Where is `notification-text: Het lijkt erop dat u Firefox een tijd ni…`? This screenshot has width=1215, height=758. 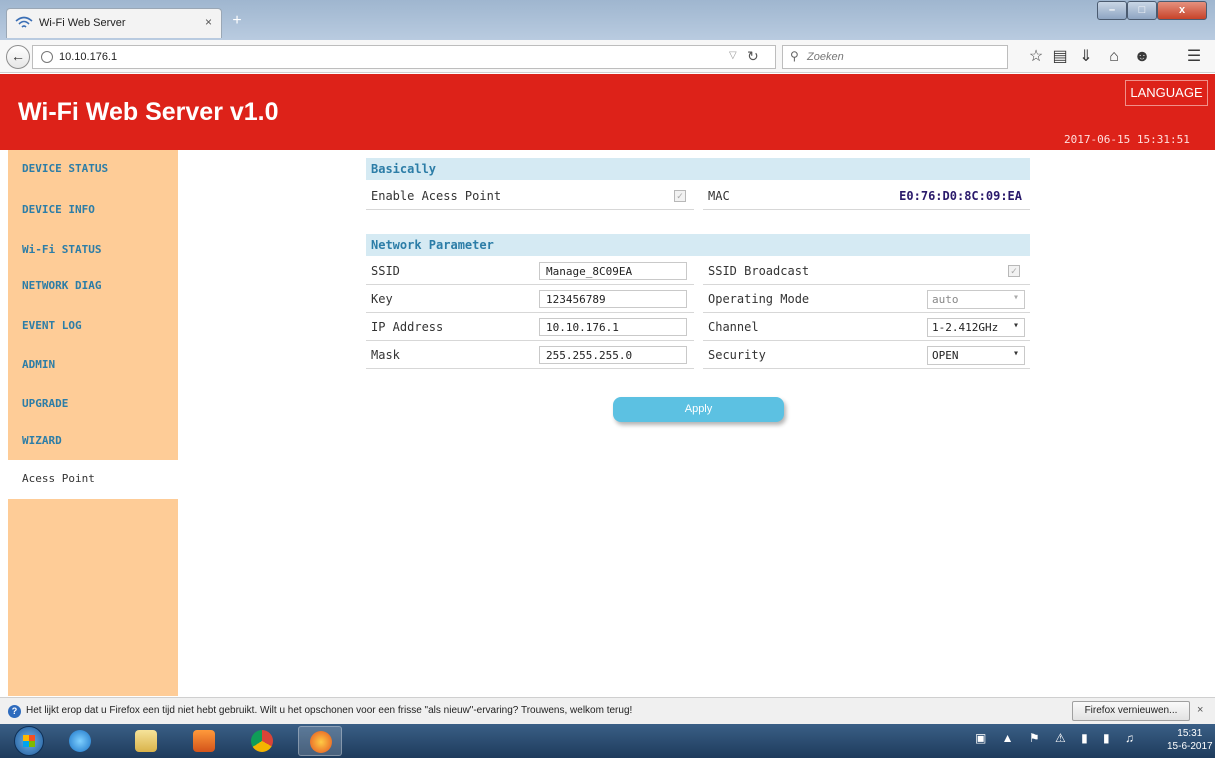 notification-text: Het lijkt erop dat u Firefox een tijd ni… is located at coordinates (329, 710).